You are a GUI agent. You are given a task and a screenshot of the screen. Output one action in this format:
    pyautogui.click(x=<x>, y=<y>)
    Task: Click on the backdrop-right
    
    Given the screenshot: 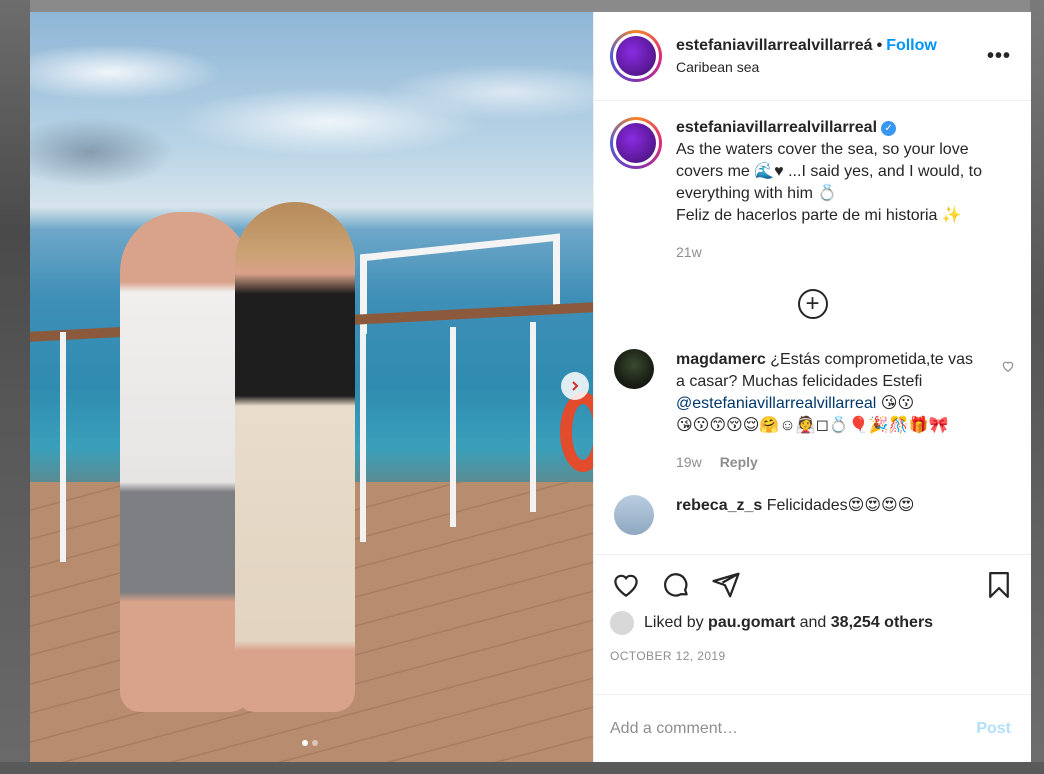 What is the action you would take?
    pyautogui.click(x=1037, y=387)
    